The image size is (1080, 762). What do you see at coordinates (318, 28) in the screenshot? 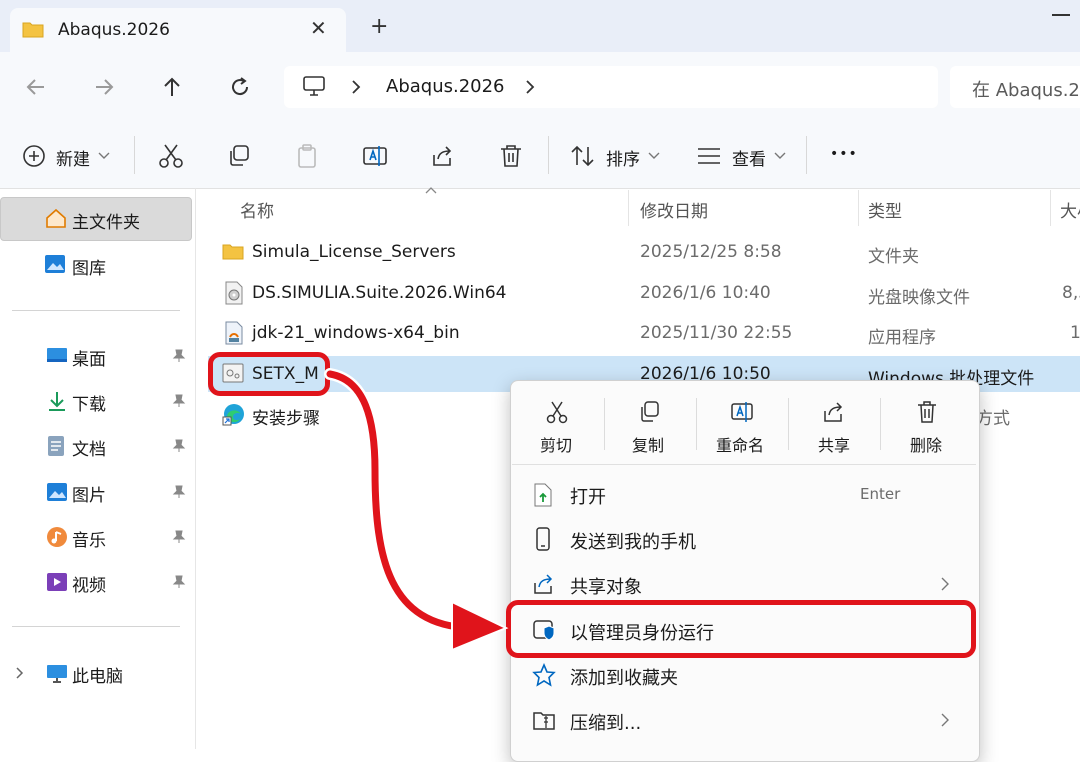
I see `close-tab-icon: ✕` at bounding box center [318, 28].